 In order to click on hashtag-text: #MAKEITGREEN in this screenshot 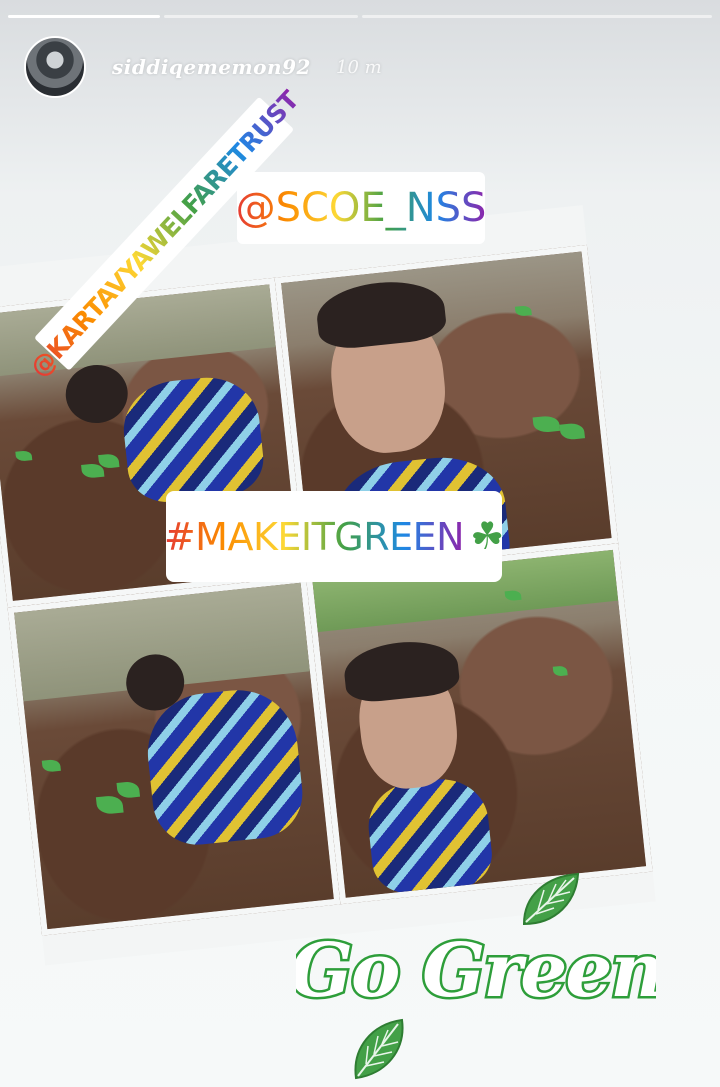, I will do `click(314, 536)`.